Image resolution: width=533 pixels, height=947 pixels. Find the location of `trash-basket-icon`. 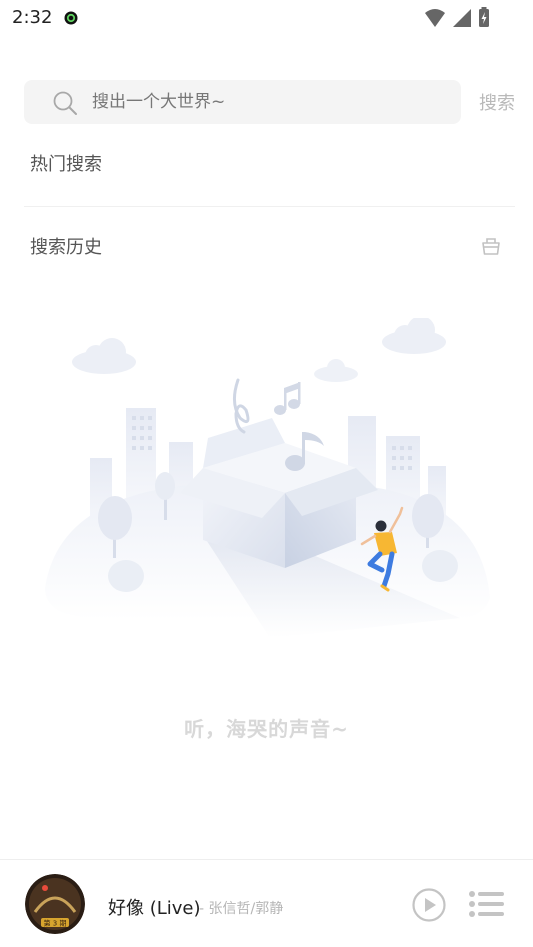

trash-basket-icon is located at coordinates (491, 245).